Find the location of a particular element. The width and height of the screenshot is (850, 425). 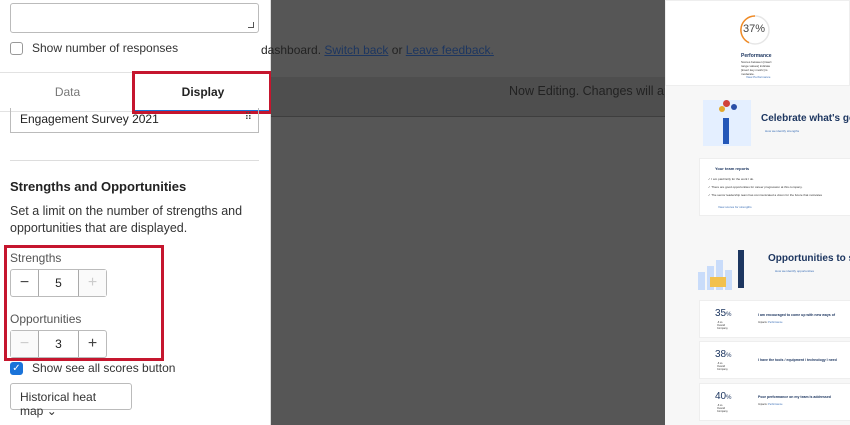

drag-handle-icon: ⠿ is located at coordinates (248, 117).